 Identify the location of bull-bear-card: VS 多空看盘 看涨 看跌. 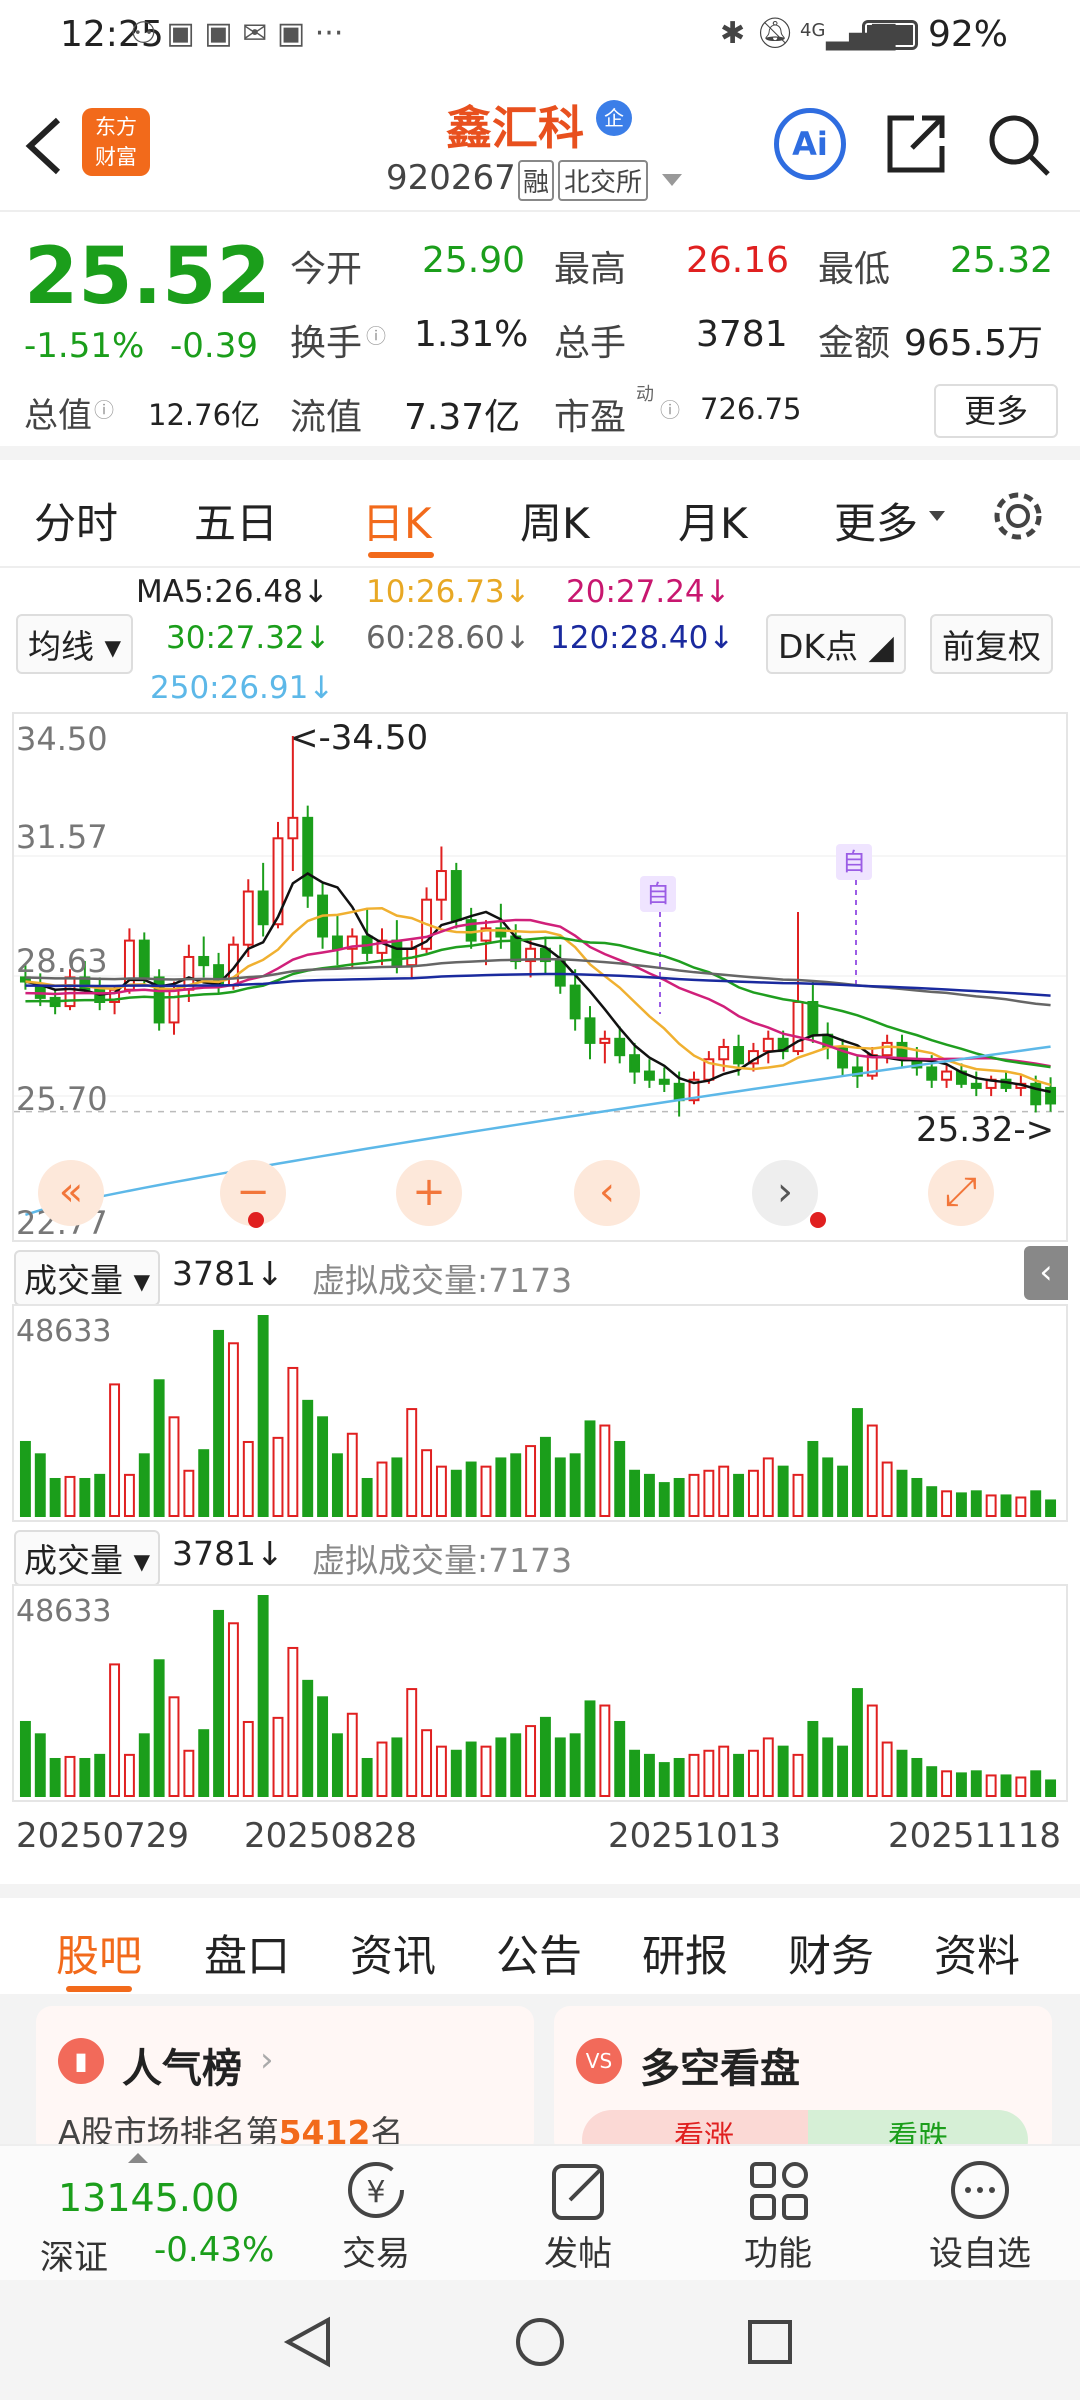
(803, 2088).